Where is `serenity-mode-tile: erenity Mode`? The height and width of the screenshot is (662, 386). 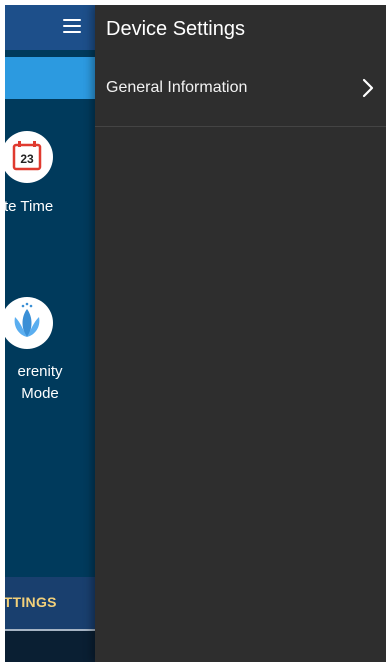
serenity-mode-tile: erenity Mode is located at coordinates (39, 362).